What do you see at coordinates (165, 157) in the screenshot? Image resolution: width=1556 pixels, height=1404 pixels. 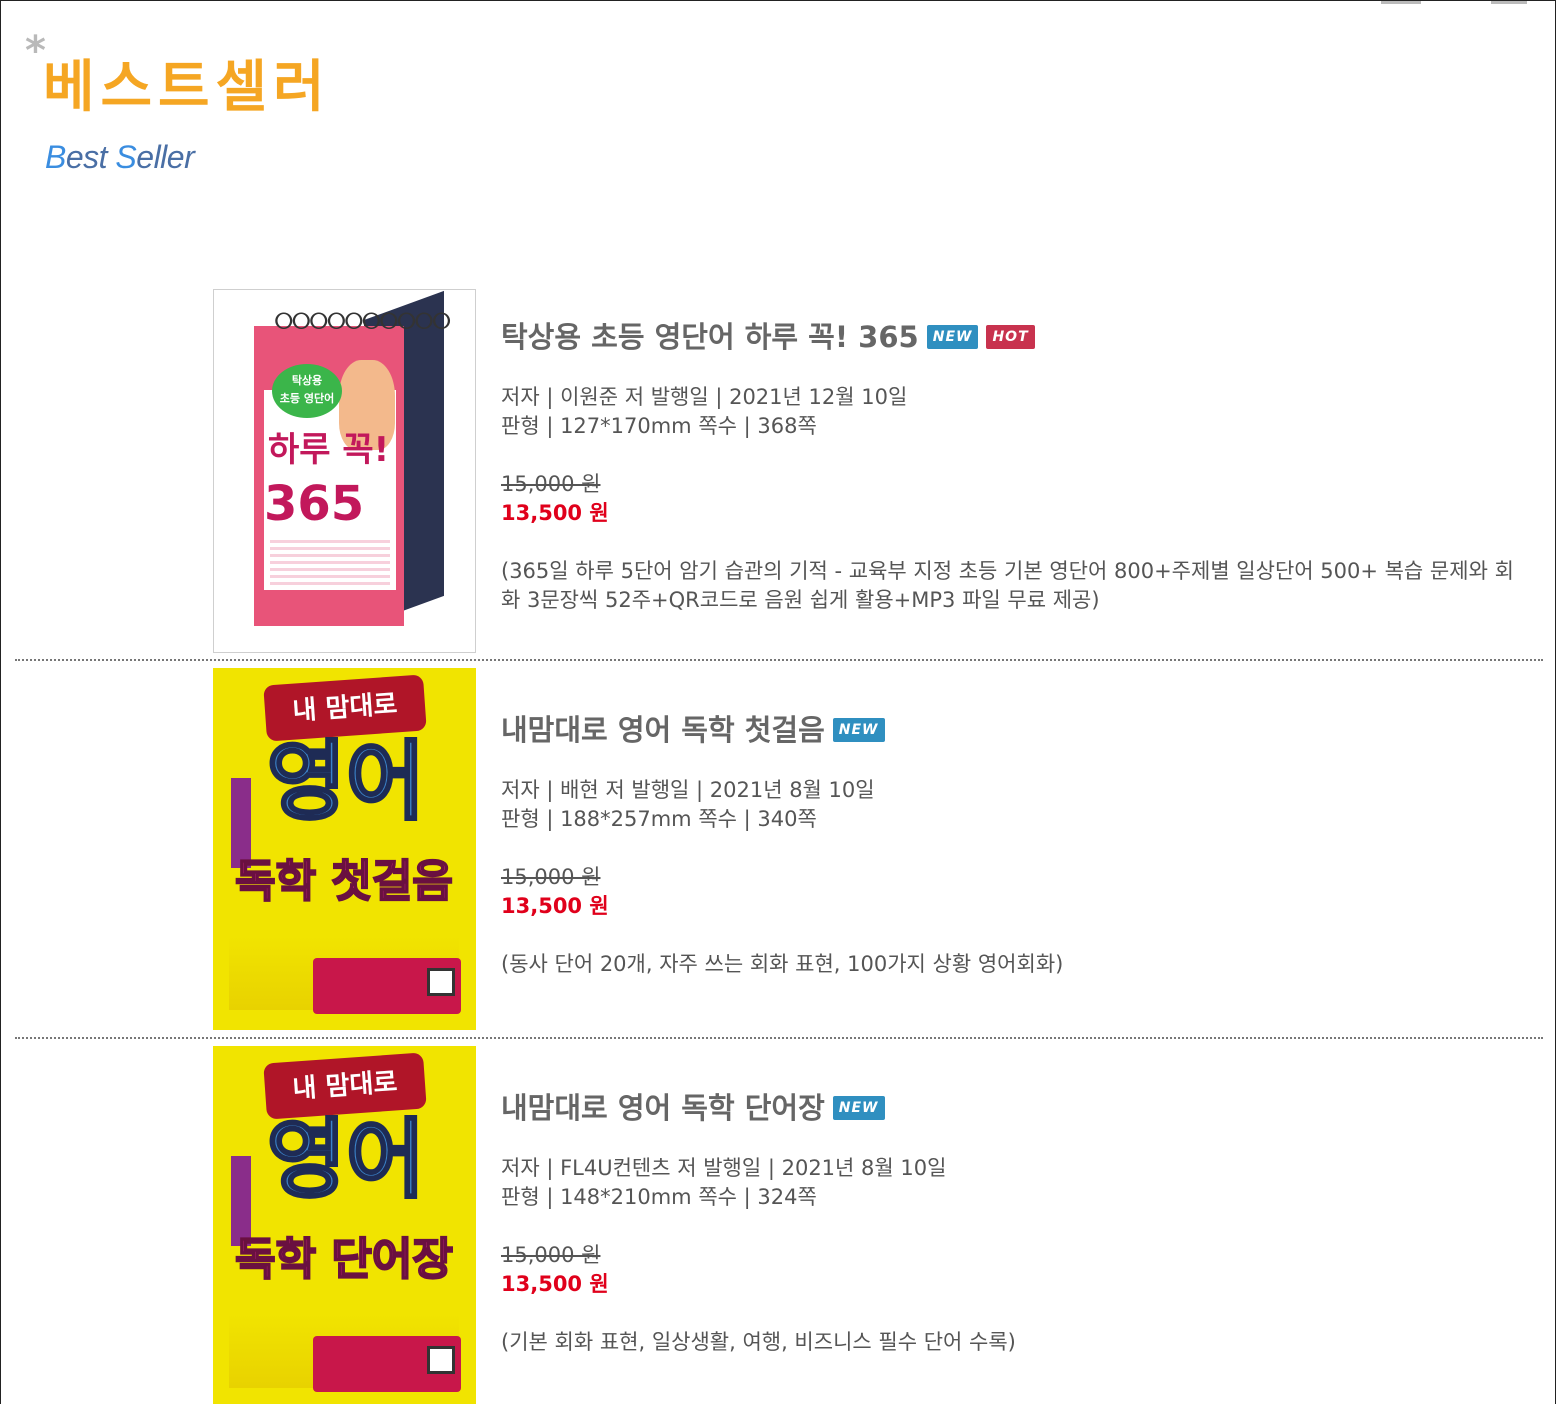 I see `title-en-part-2: eller` at bounding box center [165, 157].